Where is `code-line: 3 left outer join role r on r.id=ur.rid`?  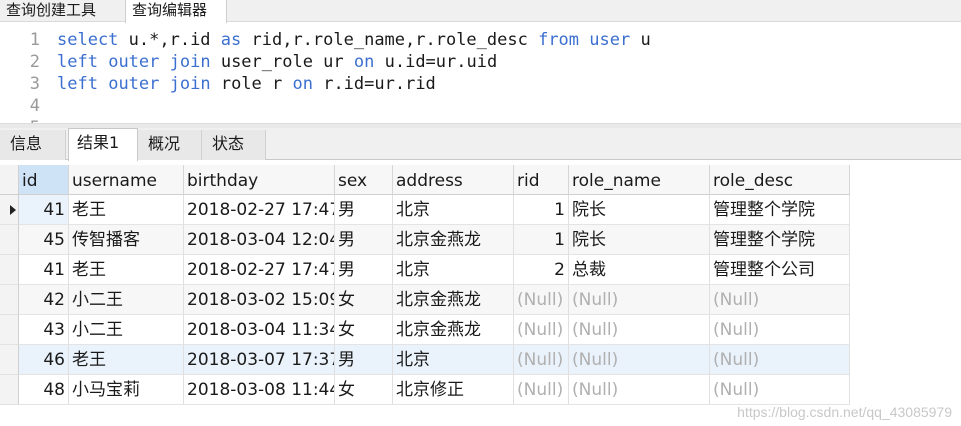 code-line: 3 left outer join role r on r.id=ur.rid is located at coordinates (480, 84).